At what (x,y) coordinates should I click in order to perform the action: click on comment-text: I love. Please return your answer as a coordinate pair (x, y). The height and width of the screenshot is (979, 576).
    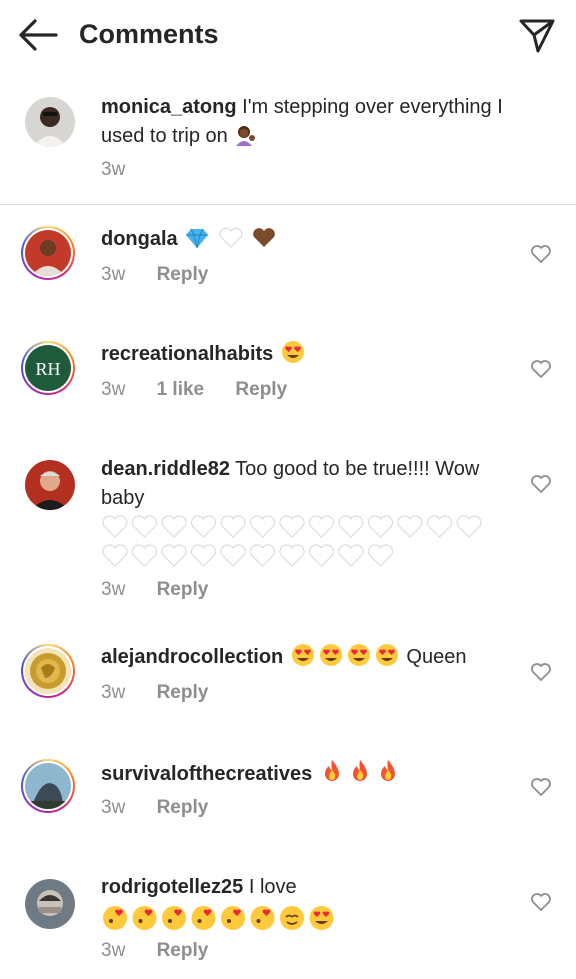
    Looking at the image, I should click on (272, 887).